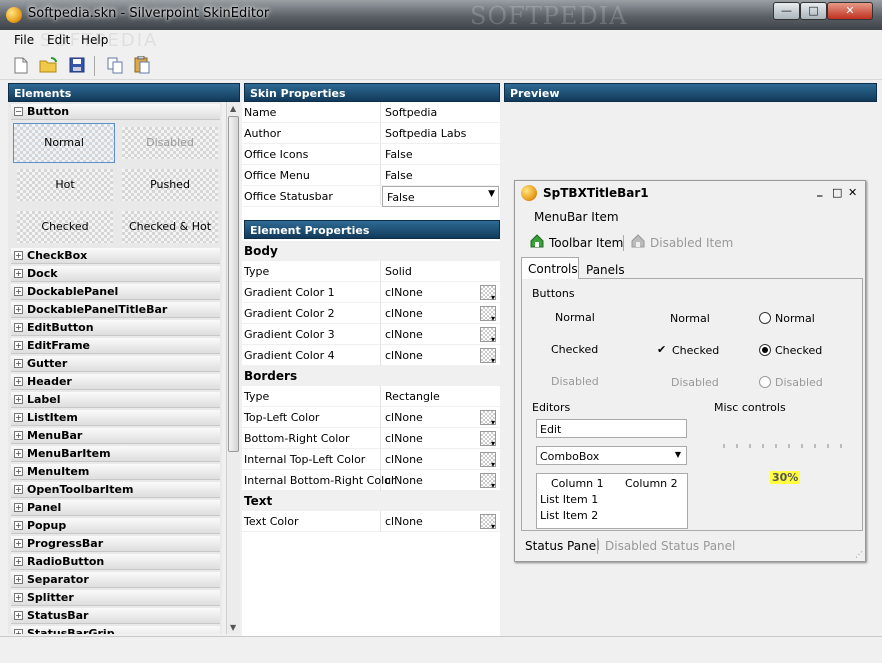 This screenshot has height=663, width=882. What do you see at coordinates (550, 268) in the screenshot?
I see `tab-controls: Controls` at bounding box center [550, 268].